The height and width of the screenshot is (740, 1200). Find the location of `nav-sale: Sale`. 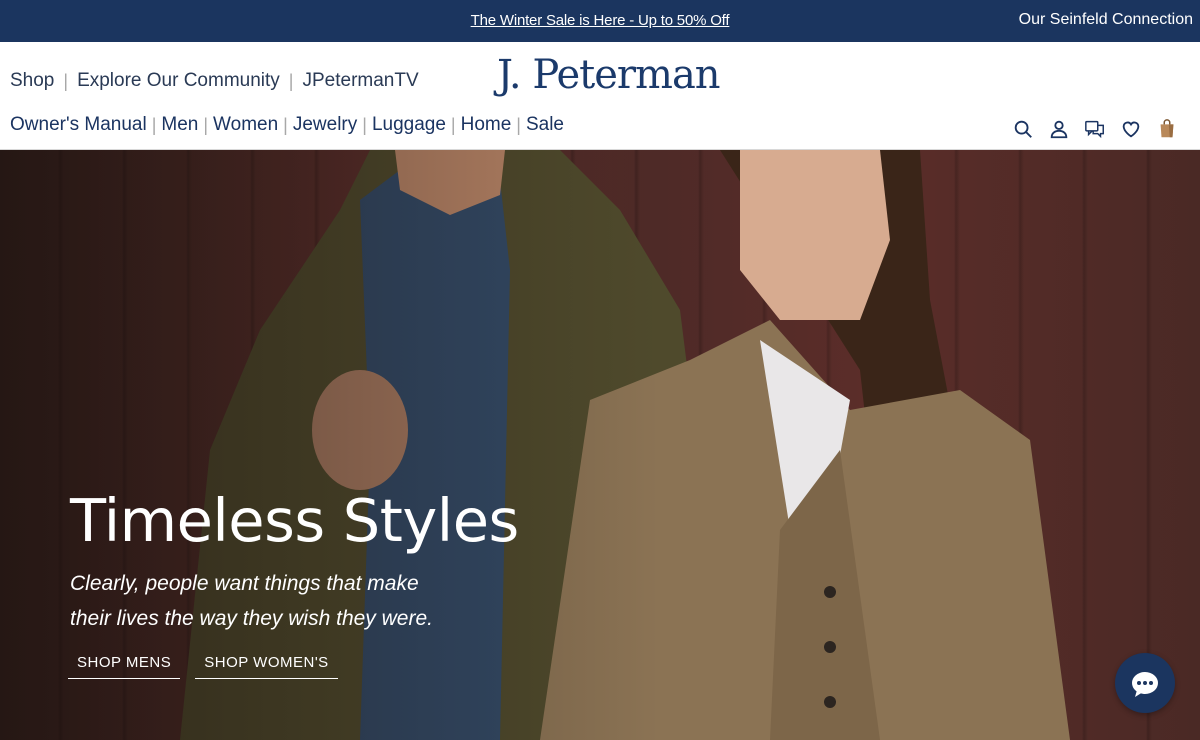

nav-sale: Sale is located at coordinates (545, 125).